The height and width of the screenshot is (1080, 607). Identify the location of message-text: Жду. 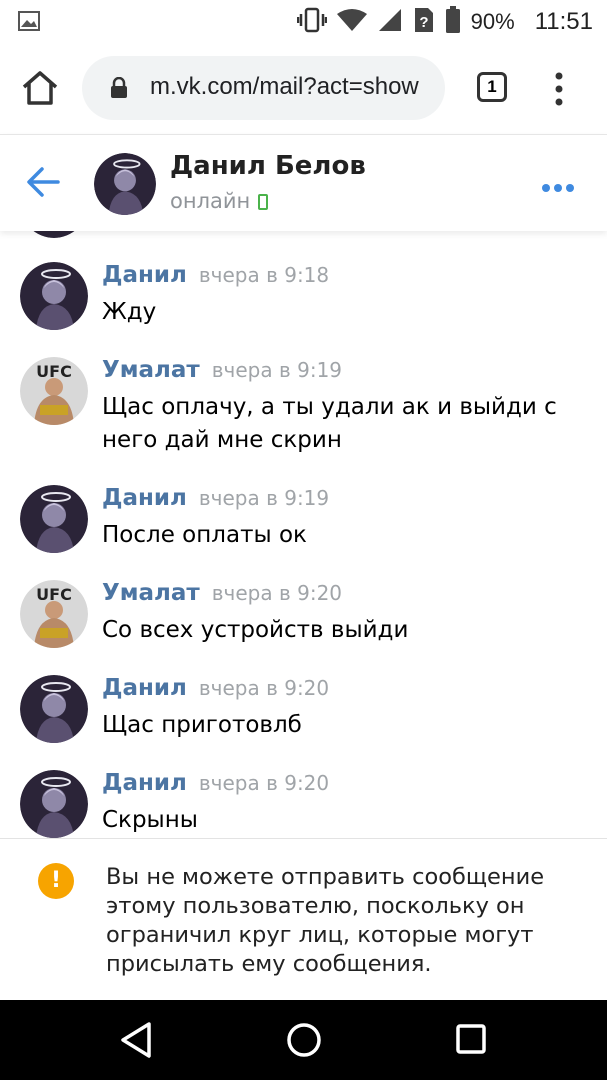
(129, 312).